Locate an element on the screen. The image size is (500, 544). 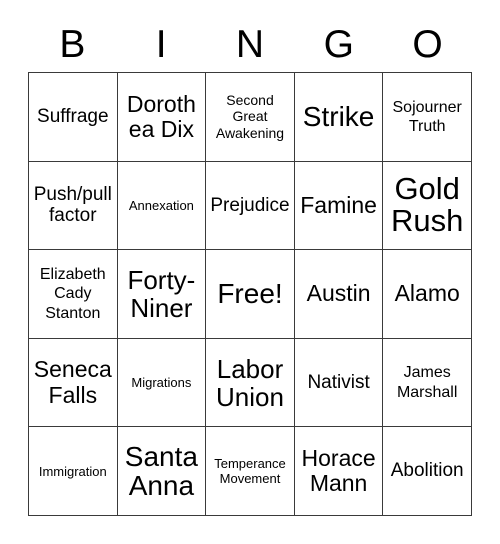
bingo-cell: Seneca Falls is located at coordinates (73, 383).